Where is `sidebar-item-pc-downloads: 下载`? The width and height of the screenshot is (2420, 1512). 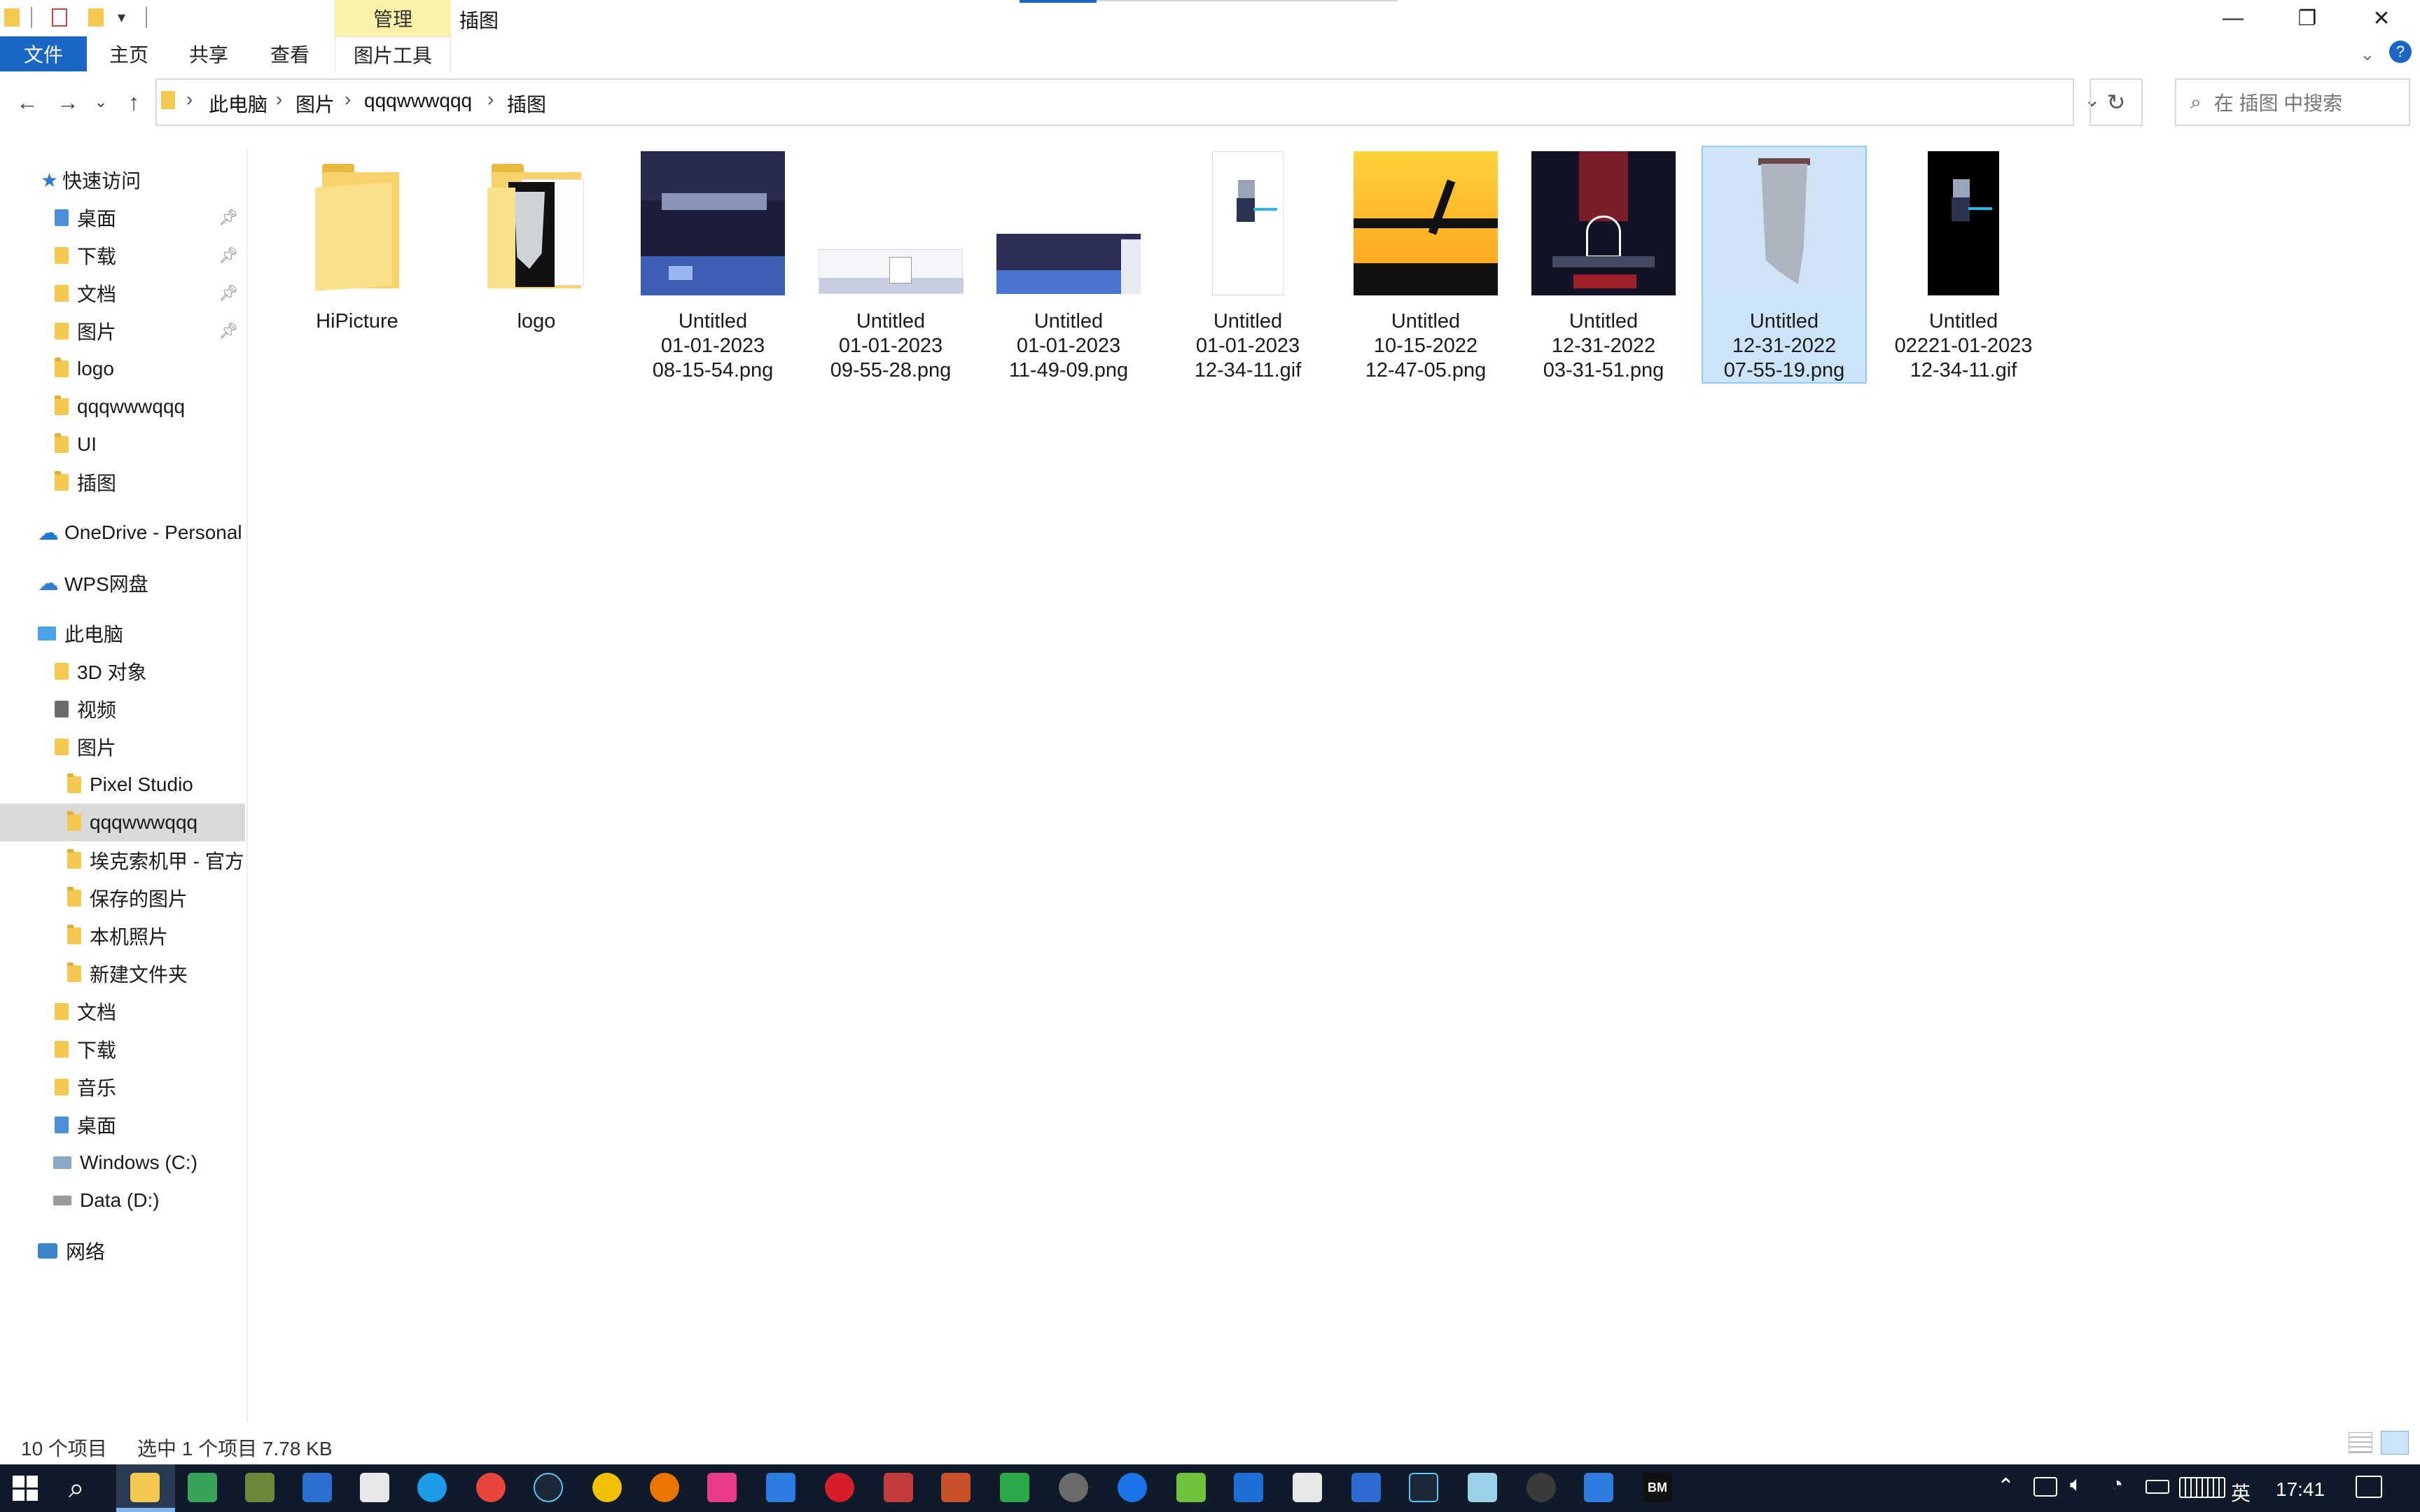 sidebar-item-pc-downloads: 下载 is located at coordinates (123, 1049).